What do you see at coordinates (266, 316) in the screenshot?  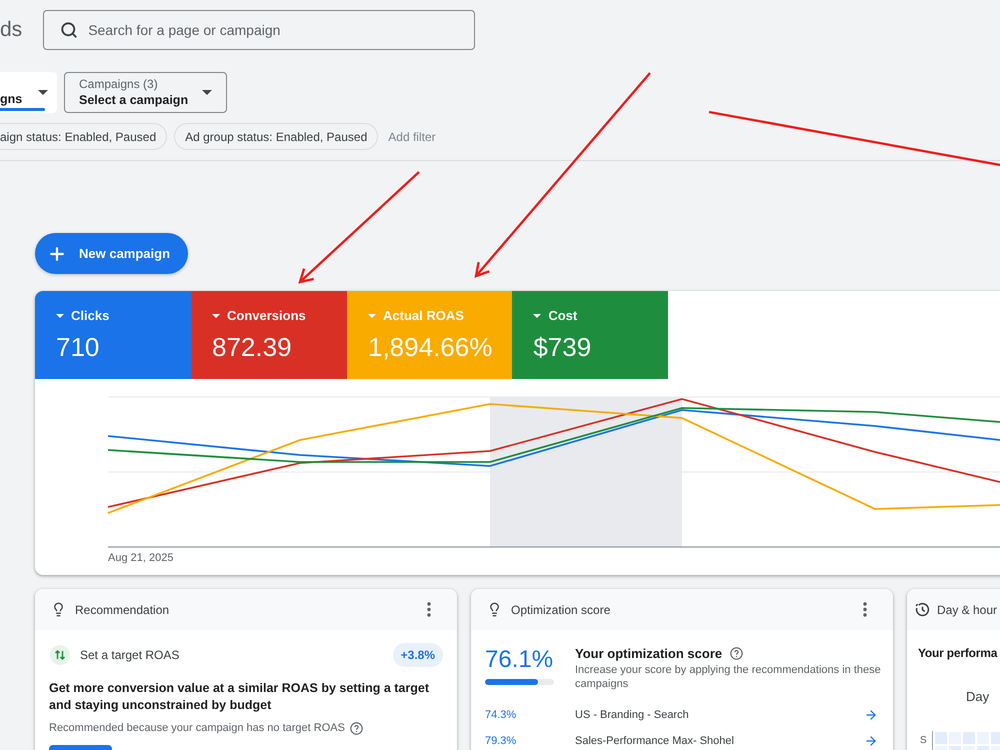 I see `metric-label: Conversions` at bounding box center [266, 316].